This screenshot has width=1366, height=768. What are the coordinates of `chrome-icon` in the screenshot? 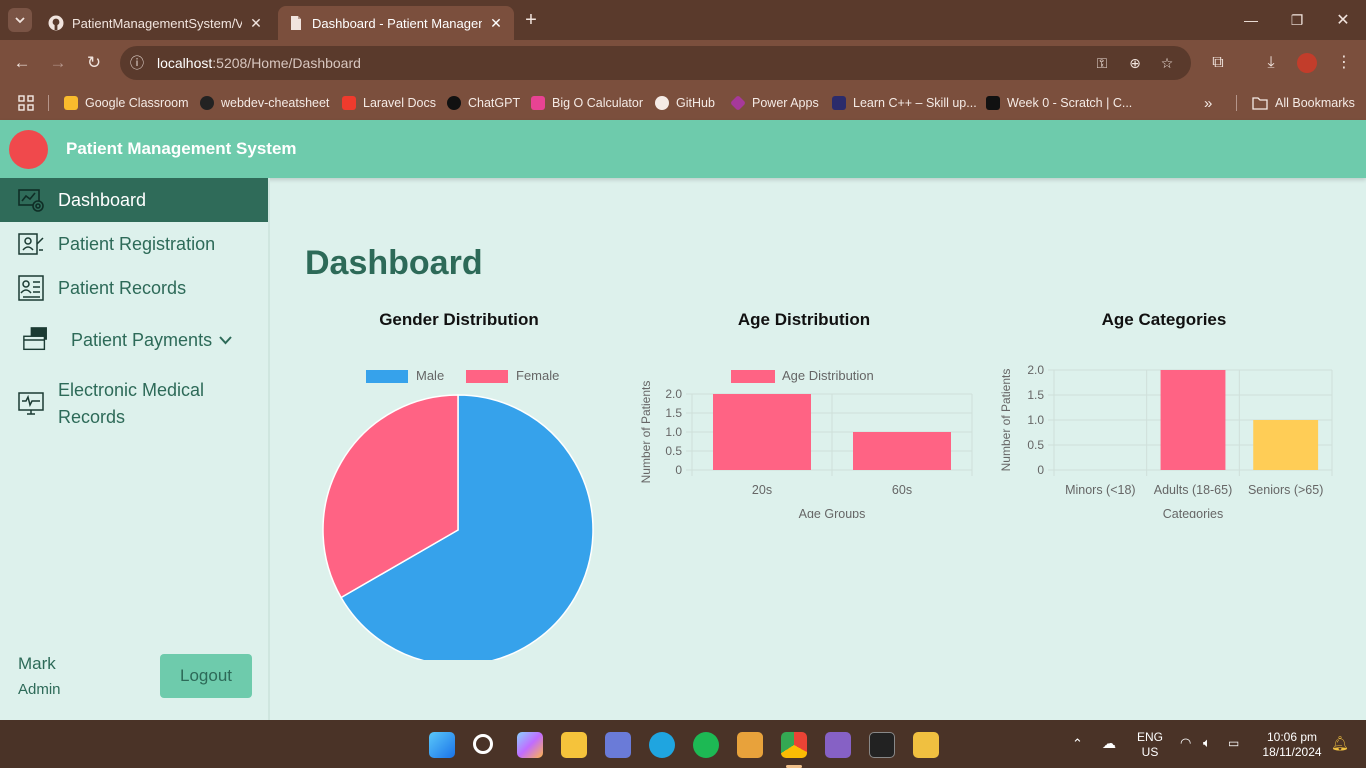 It's located at (794, 745).